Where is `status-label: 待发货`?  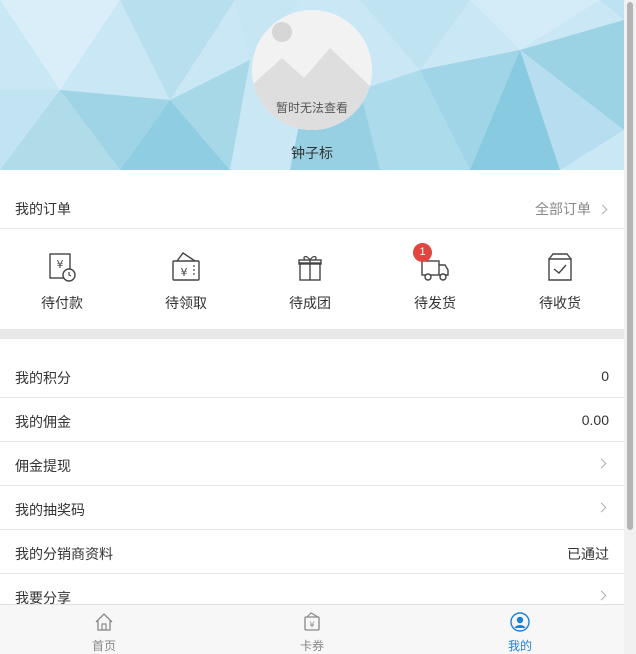 status-label: 待发货 is located at coordinates (435, 303).